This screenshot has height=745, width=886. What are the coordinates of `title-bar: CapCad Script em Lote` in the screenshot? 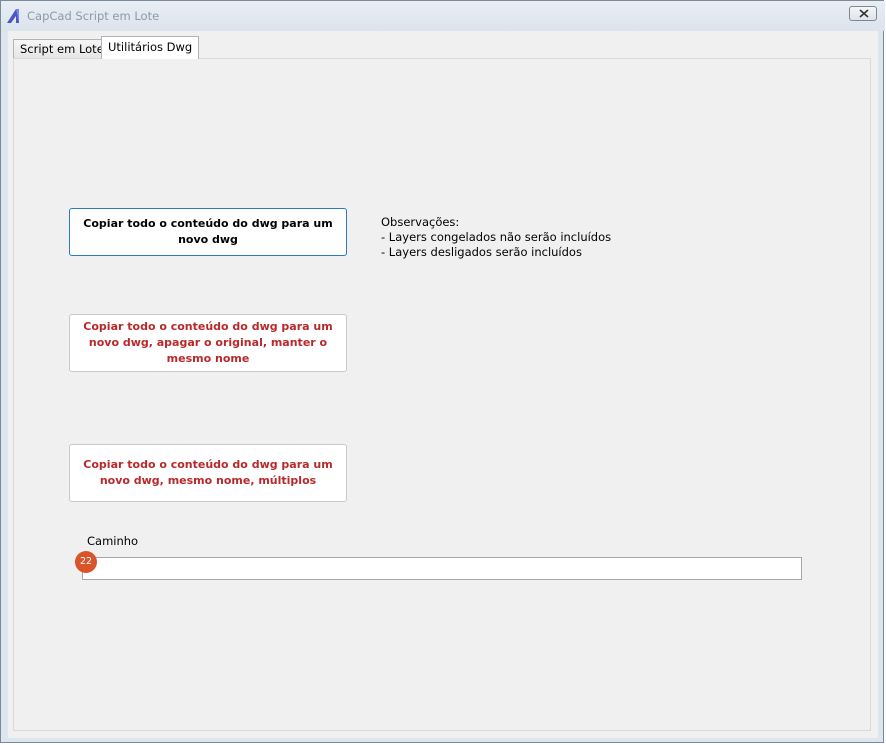 It's located at (443, 16).